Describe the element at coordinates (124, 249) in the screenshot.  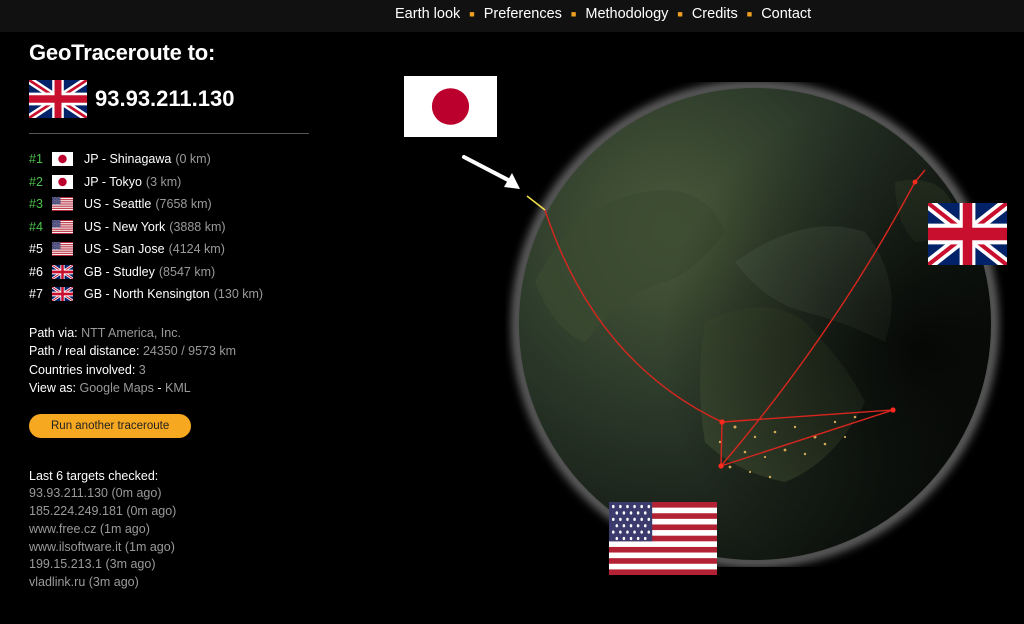
I see `hop-location: US - San Jose` at that location.